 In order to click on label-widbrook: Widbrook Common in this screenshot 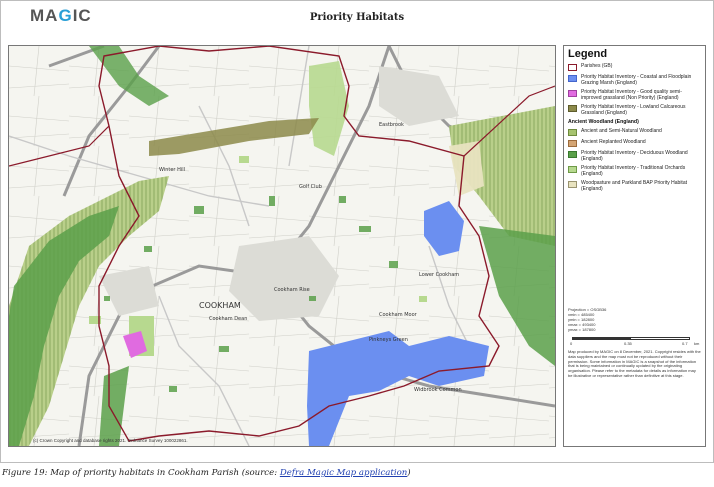, I will do `click(438, 390)`.